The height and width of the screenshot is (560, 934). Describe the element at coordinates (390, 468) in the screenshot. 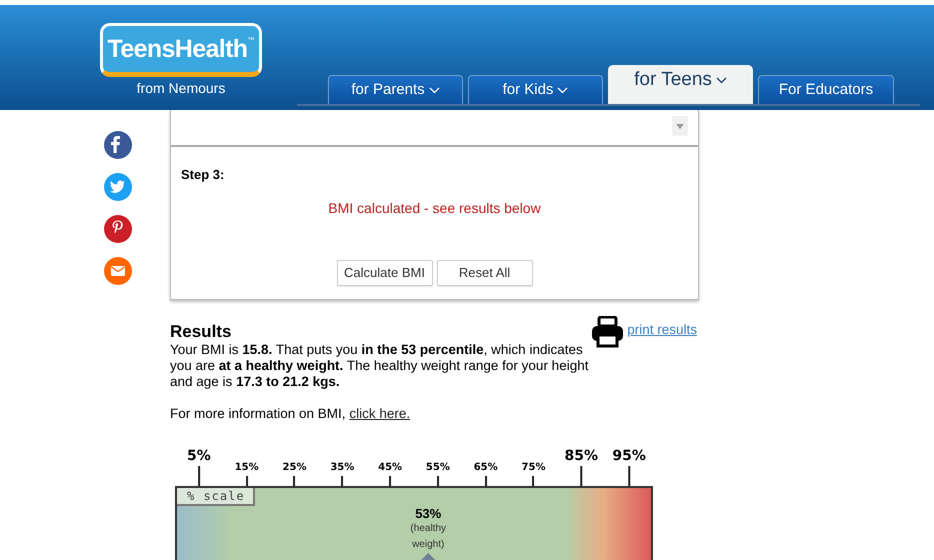

I see `scale-tick-label: 45%` at that location.